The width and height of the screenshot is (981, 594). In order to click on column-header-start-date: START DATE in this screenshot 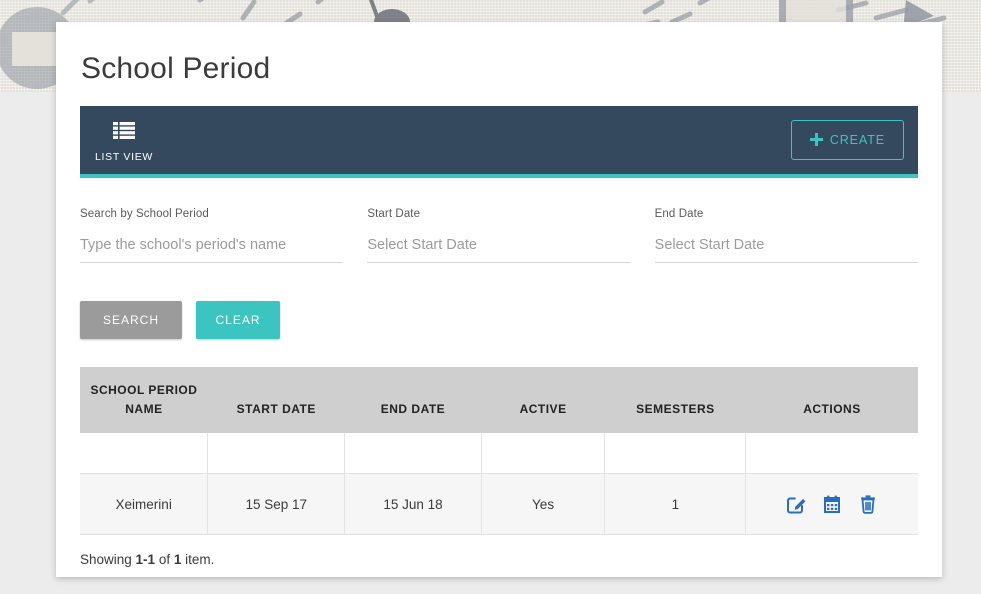, I will do `click(276, 400)`.